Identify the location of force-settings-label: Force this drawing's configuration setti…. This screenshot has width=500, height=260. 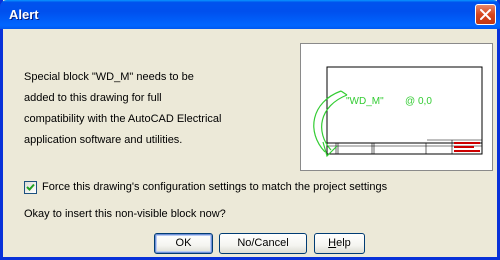
(214, 187).